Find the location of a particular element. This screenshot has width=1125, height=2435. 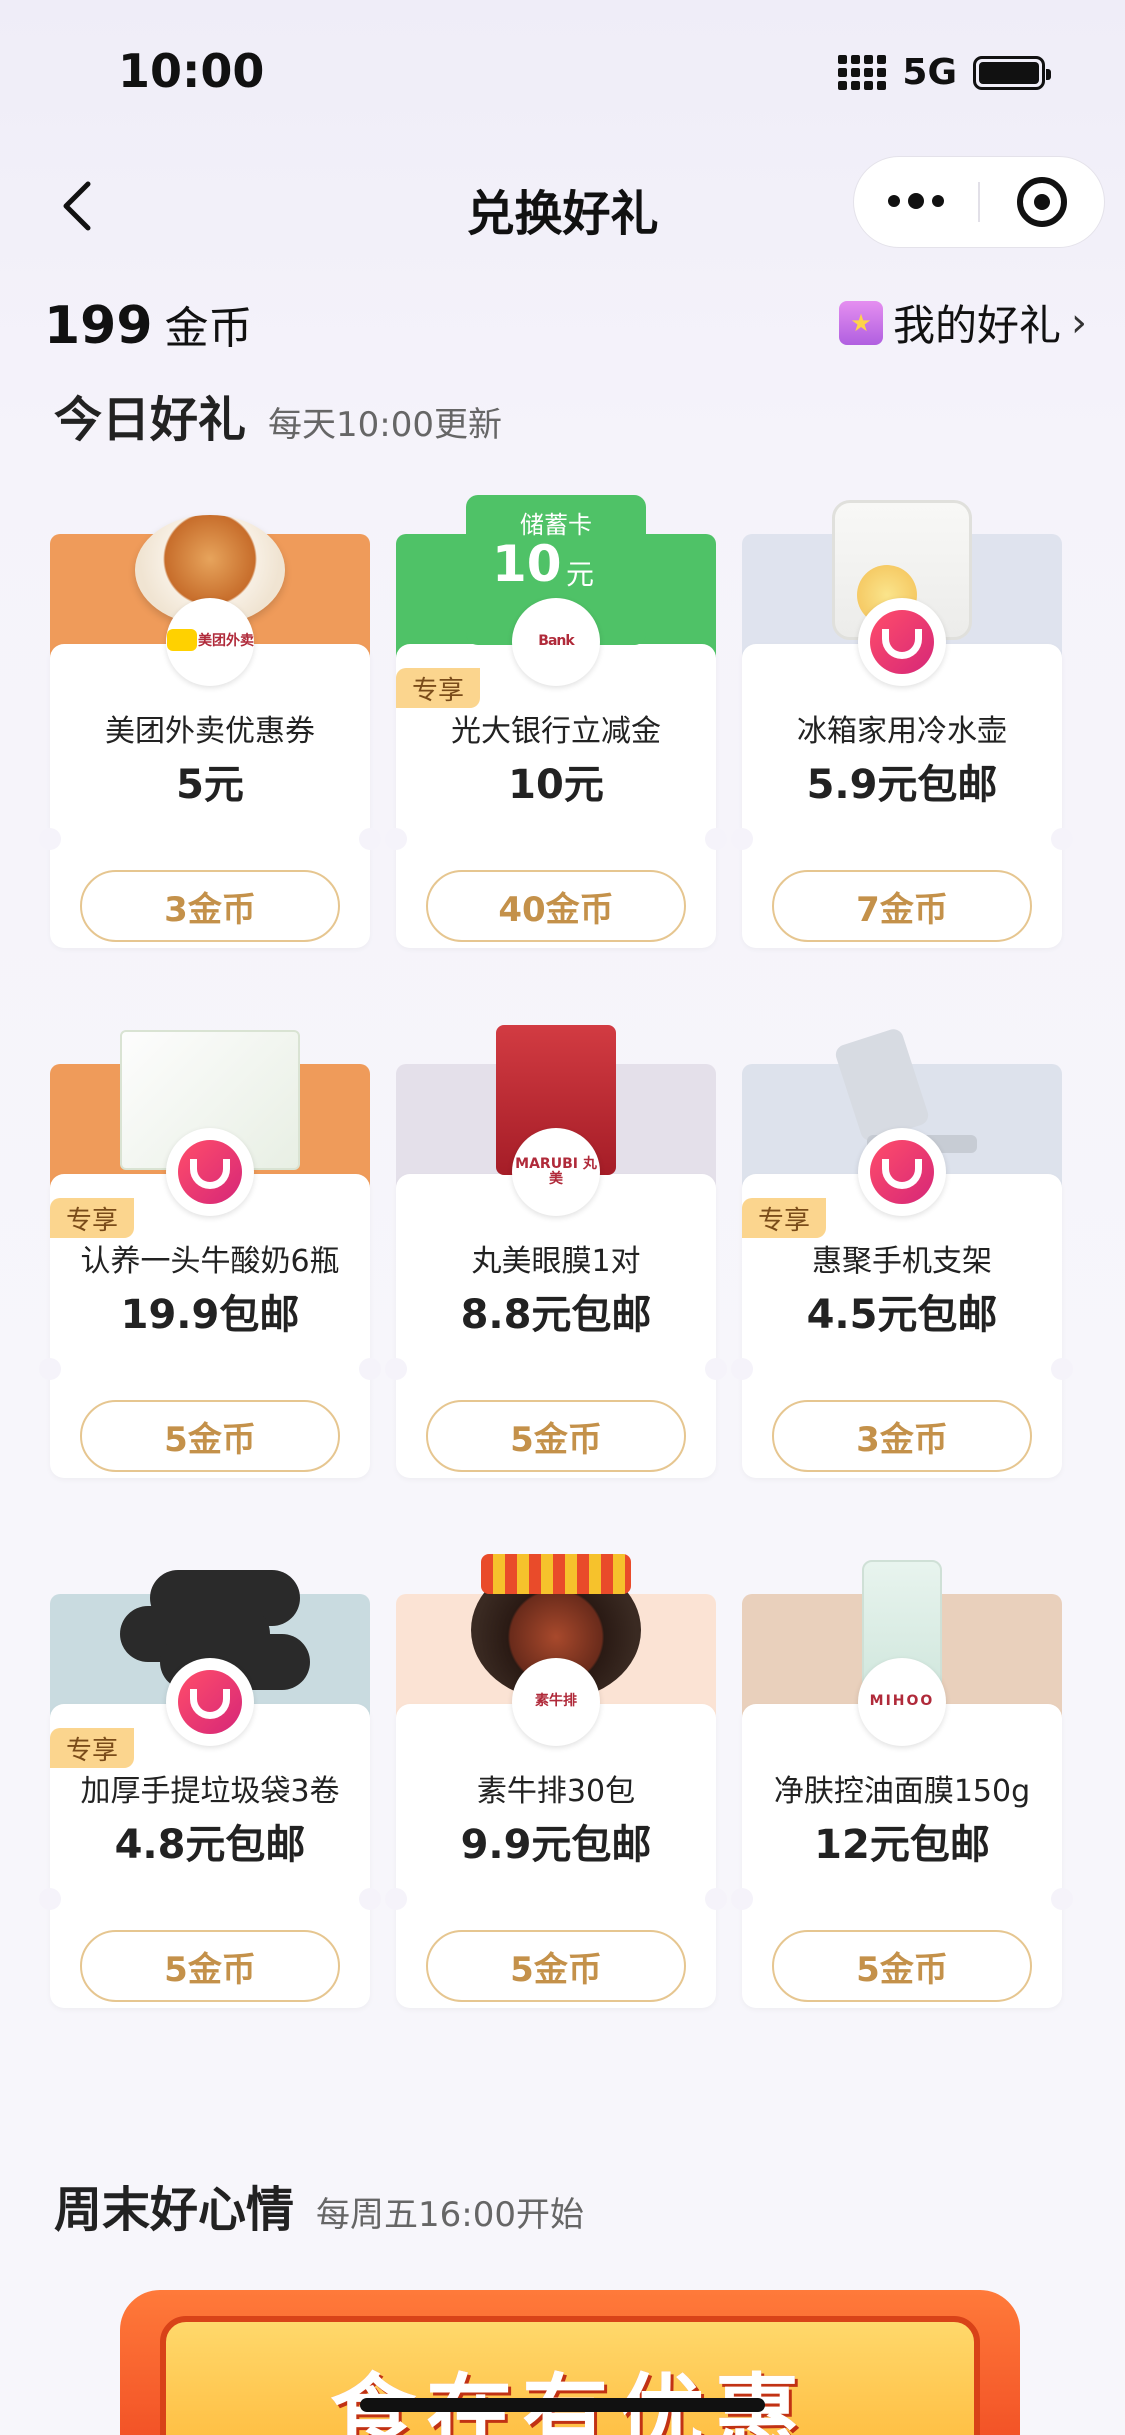

meituan-logo: 美团外卖 is located at coordinates (210, 642).